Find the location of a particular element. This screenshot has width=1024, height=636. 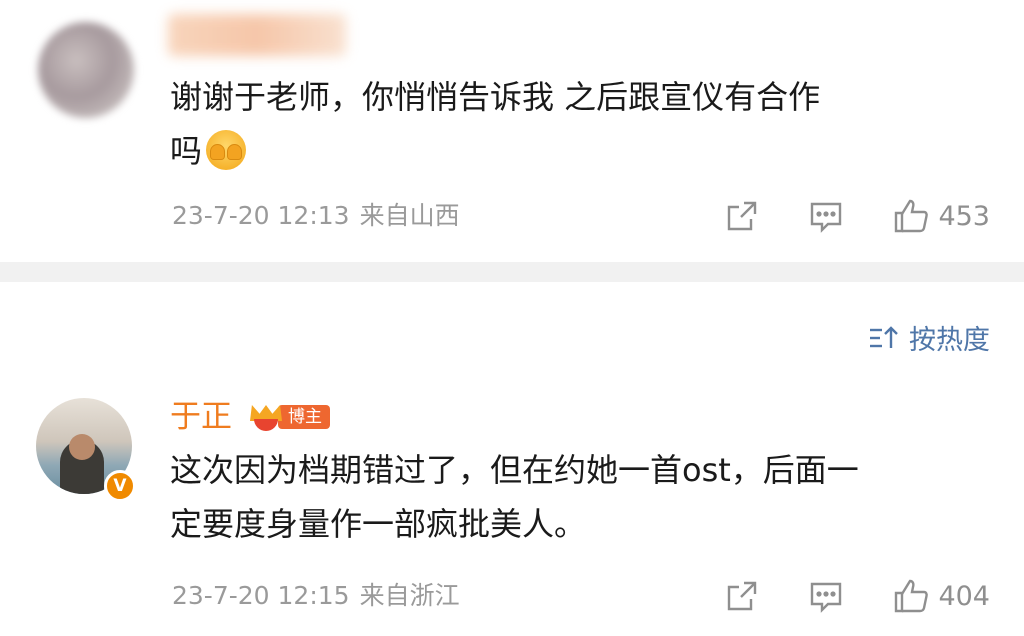

sort-by-hot-button: 按热度 is located at coordinates (928, 337).